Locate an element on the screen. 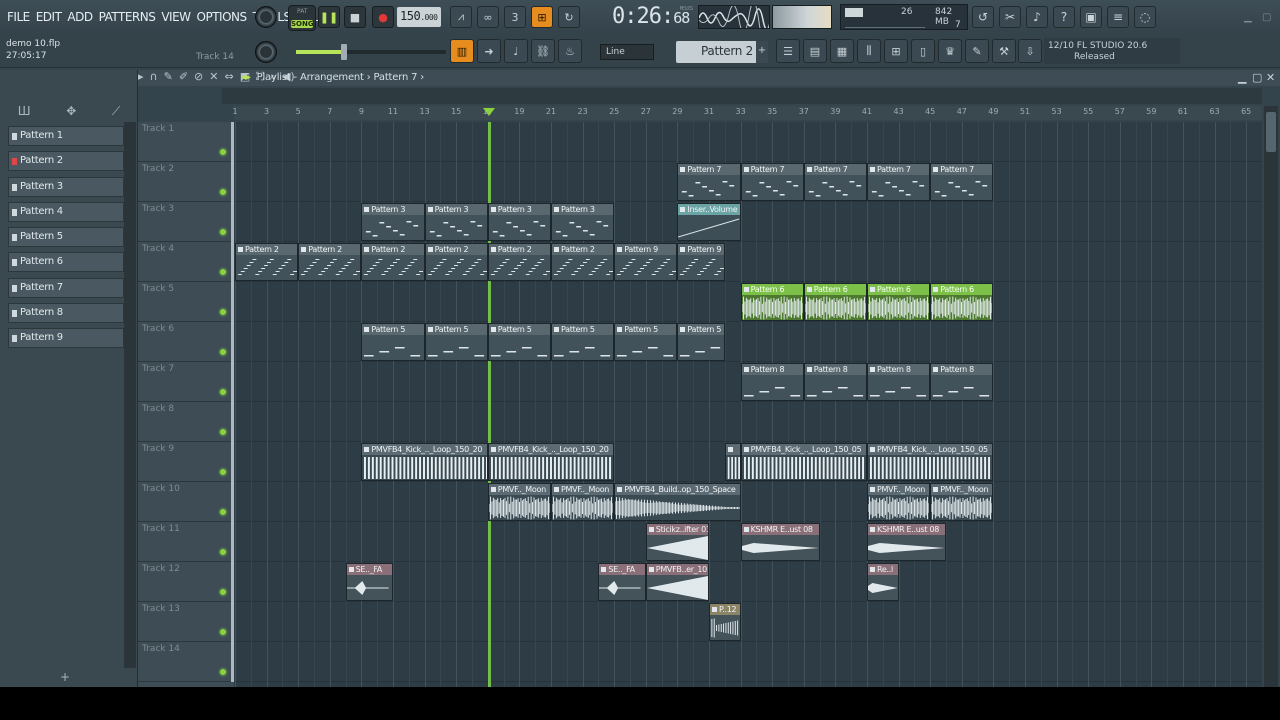 The image size is (1280, 720). pattern-selector: Pattern 2 is located at coordinates (717, 52).